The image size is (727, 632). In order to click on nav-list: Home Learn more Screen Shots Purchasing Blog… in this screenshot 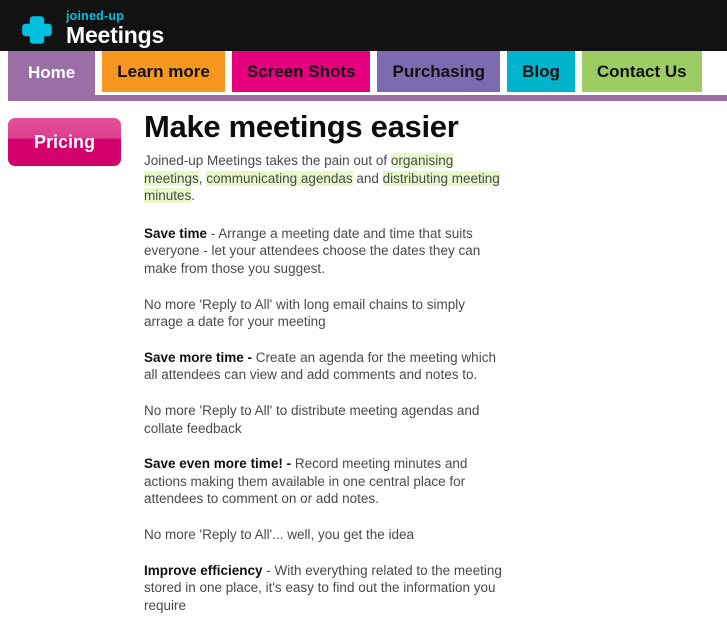, I will do `click(367, 73)`.